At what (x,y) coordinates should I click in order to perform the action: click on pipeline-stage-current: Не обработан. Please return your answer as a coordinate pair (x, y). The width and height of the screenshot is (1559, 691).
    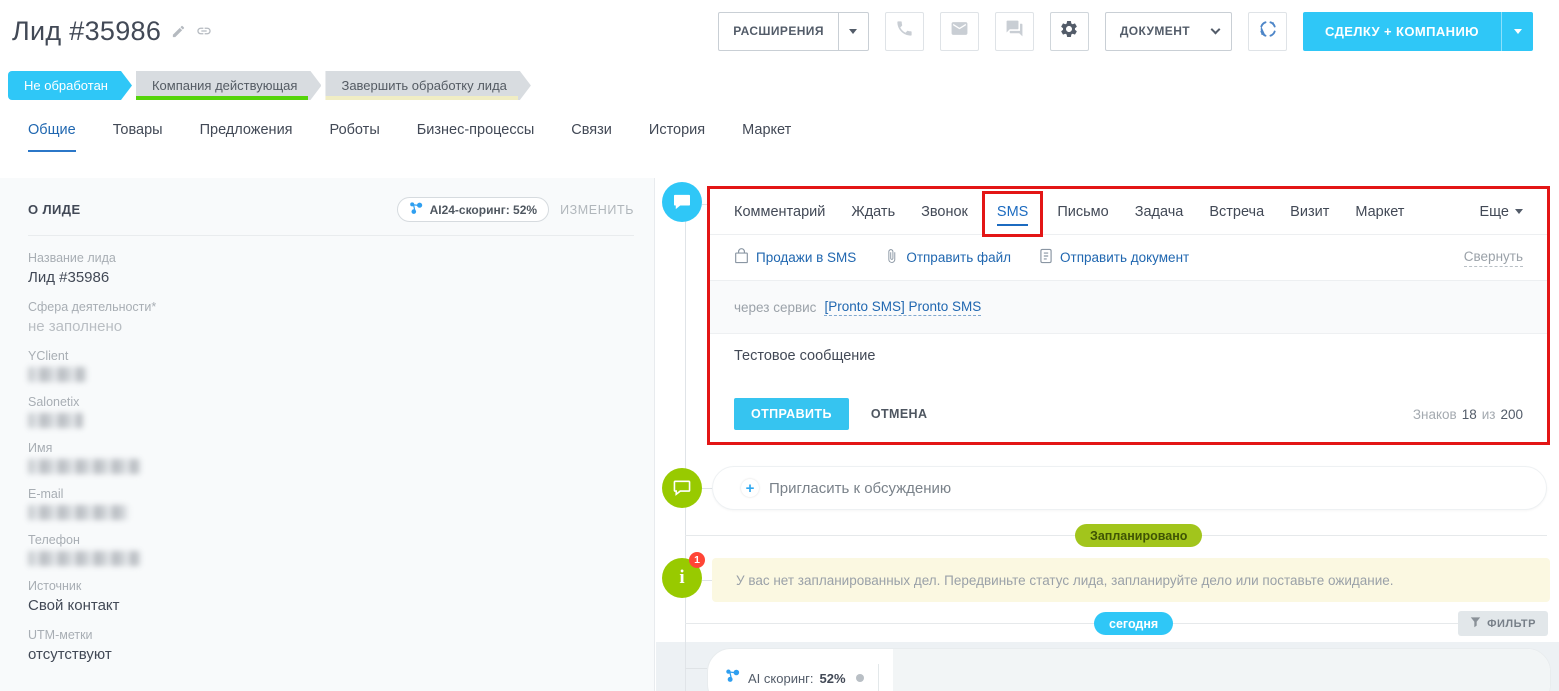
    Looking at the image, I should click on (70, 85).